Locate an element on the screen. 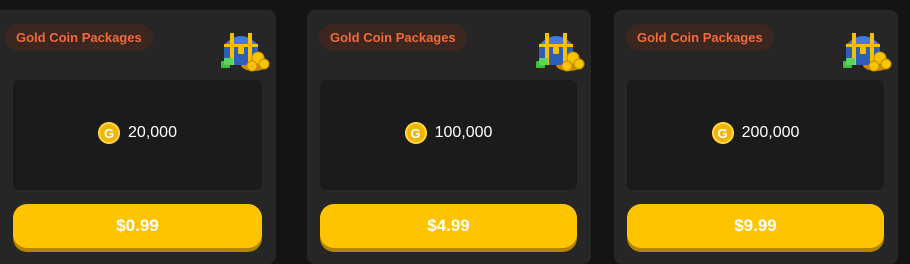 This screenshot has width=910, height=264. price-label: $0.99 is located at coordinates (137, 225).